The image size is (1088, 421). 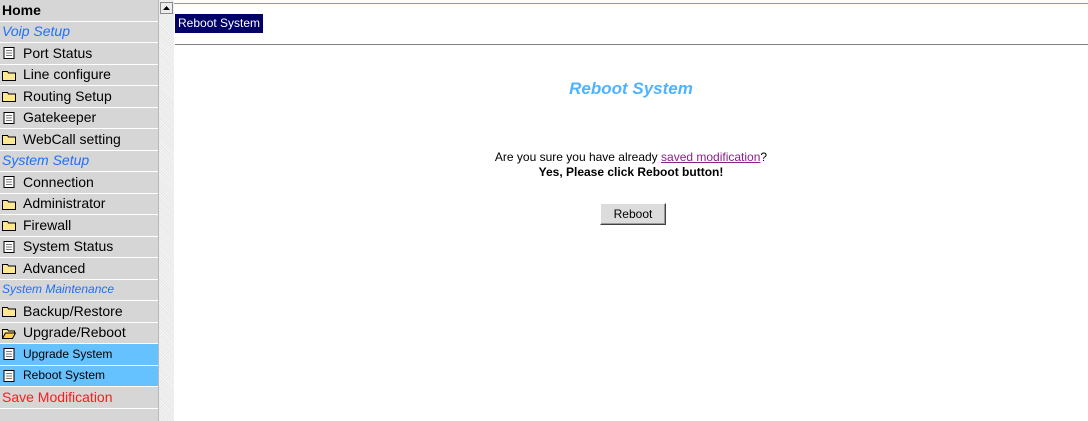 I want to click on reboot-instruction: Yes, Please click Reboot button!, so click(x=631, y=172).